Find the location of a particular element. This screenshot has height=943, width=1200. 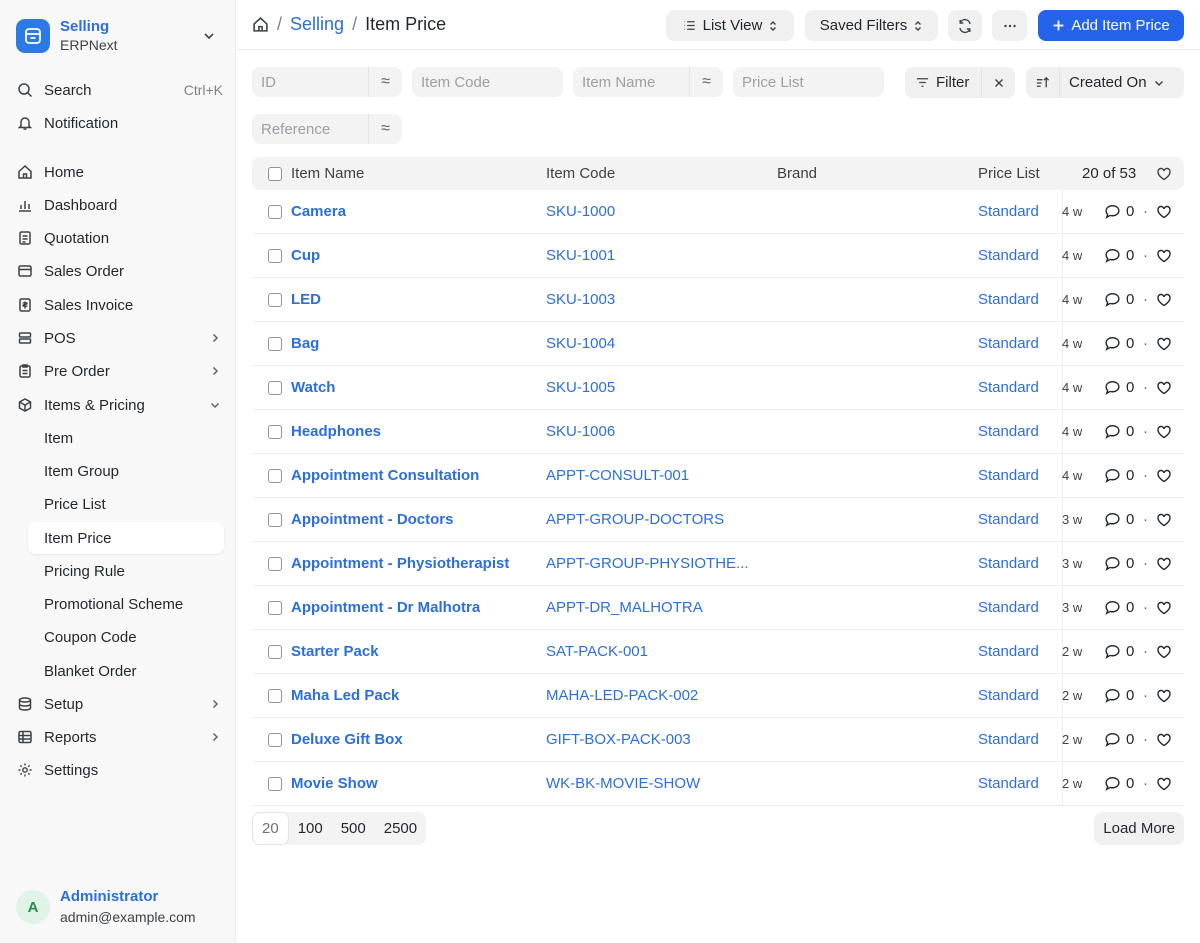

item-name-link: Camera is located at coordinates (318, 211).